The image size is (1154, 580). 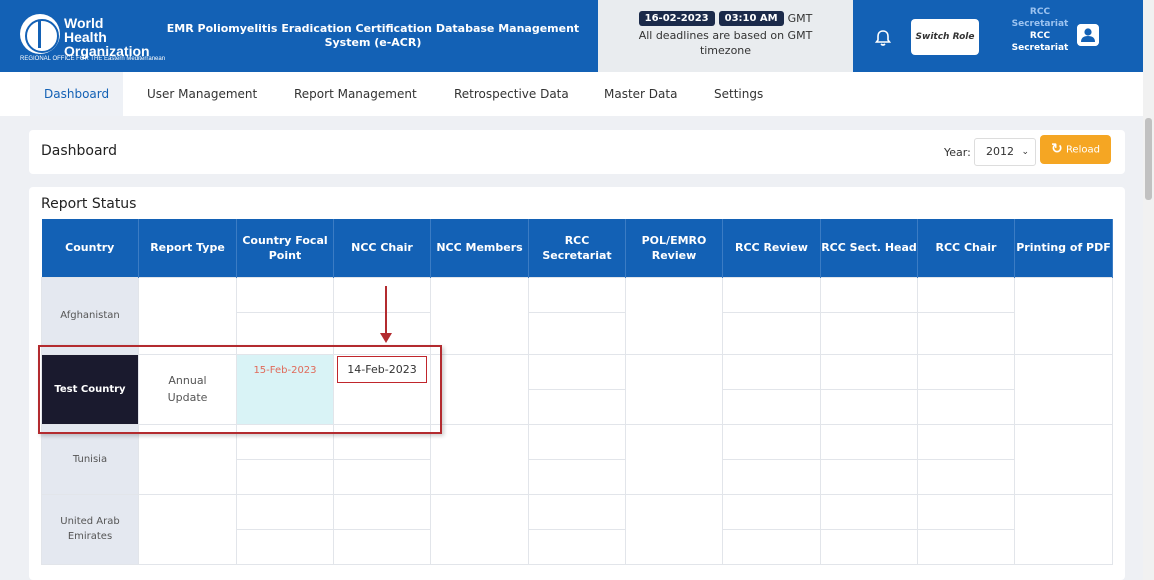 What do you see at coordinates (90, 529) in the screenshot?
I see `country-cell: United Arab Emirates` at bounding box center [90, 529].